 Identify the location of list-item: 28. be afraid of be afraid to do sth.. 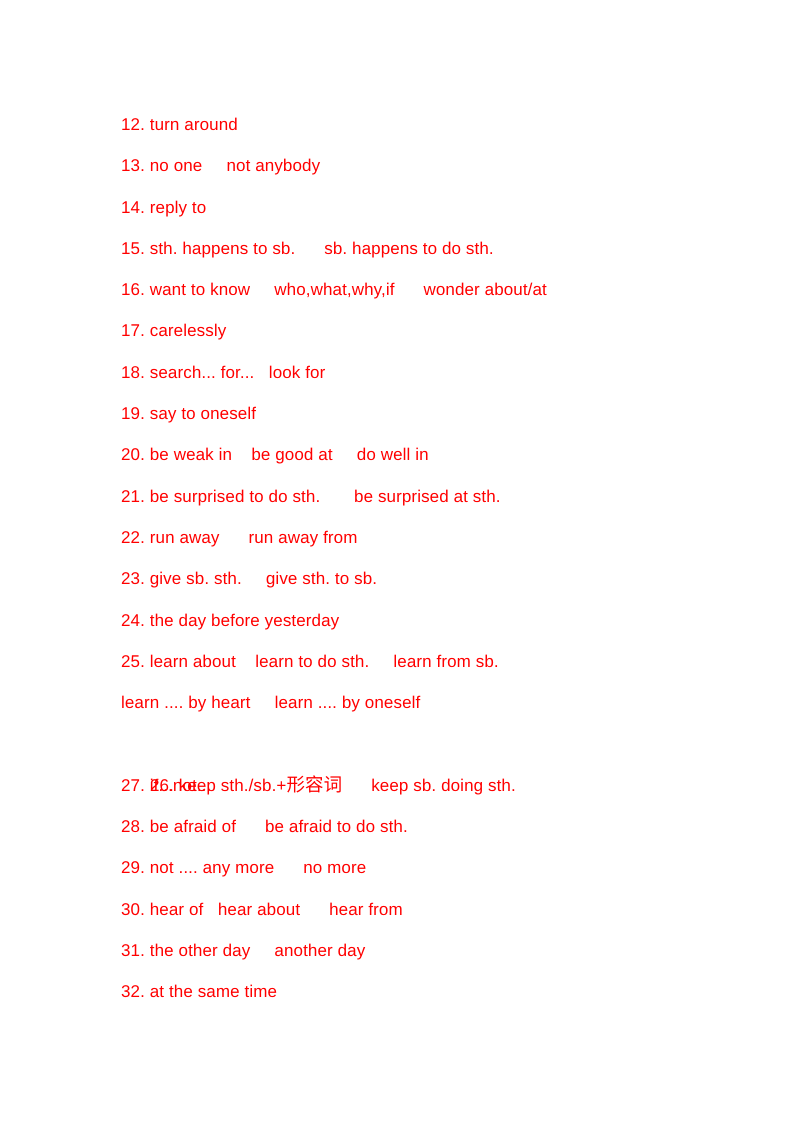
(264, 827).